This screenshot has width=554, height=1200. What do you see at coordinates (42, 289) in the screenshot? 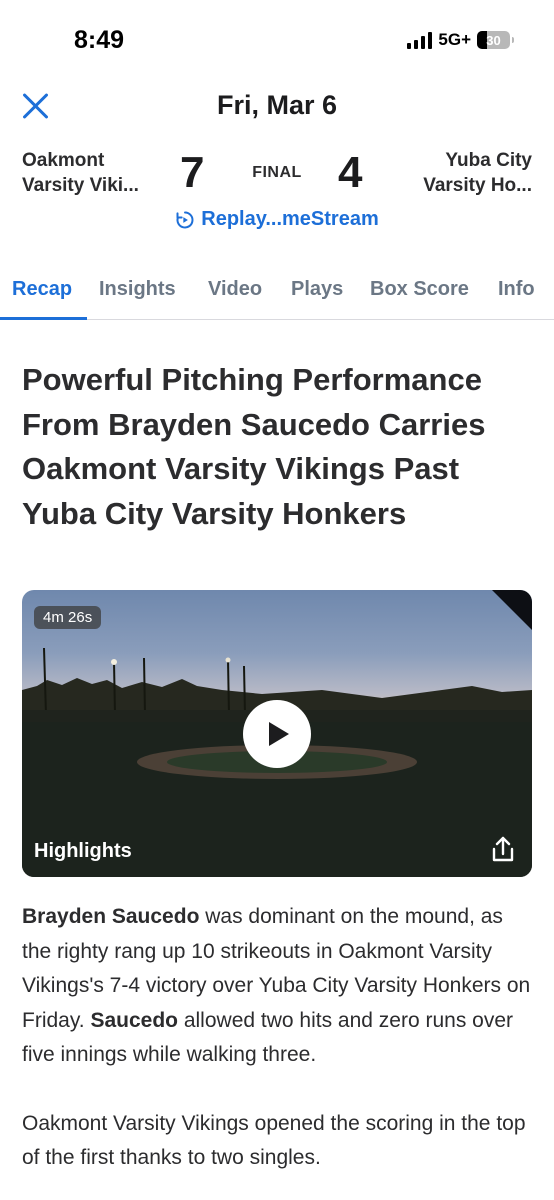
I see `tab-recap: Recap` at bounding box center [42, 289].